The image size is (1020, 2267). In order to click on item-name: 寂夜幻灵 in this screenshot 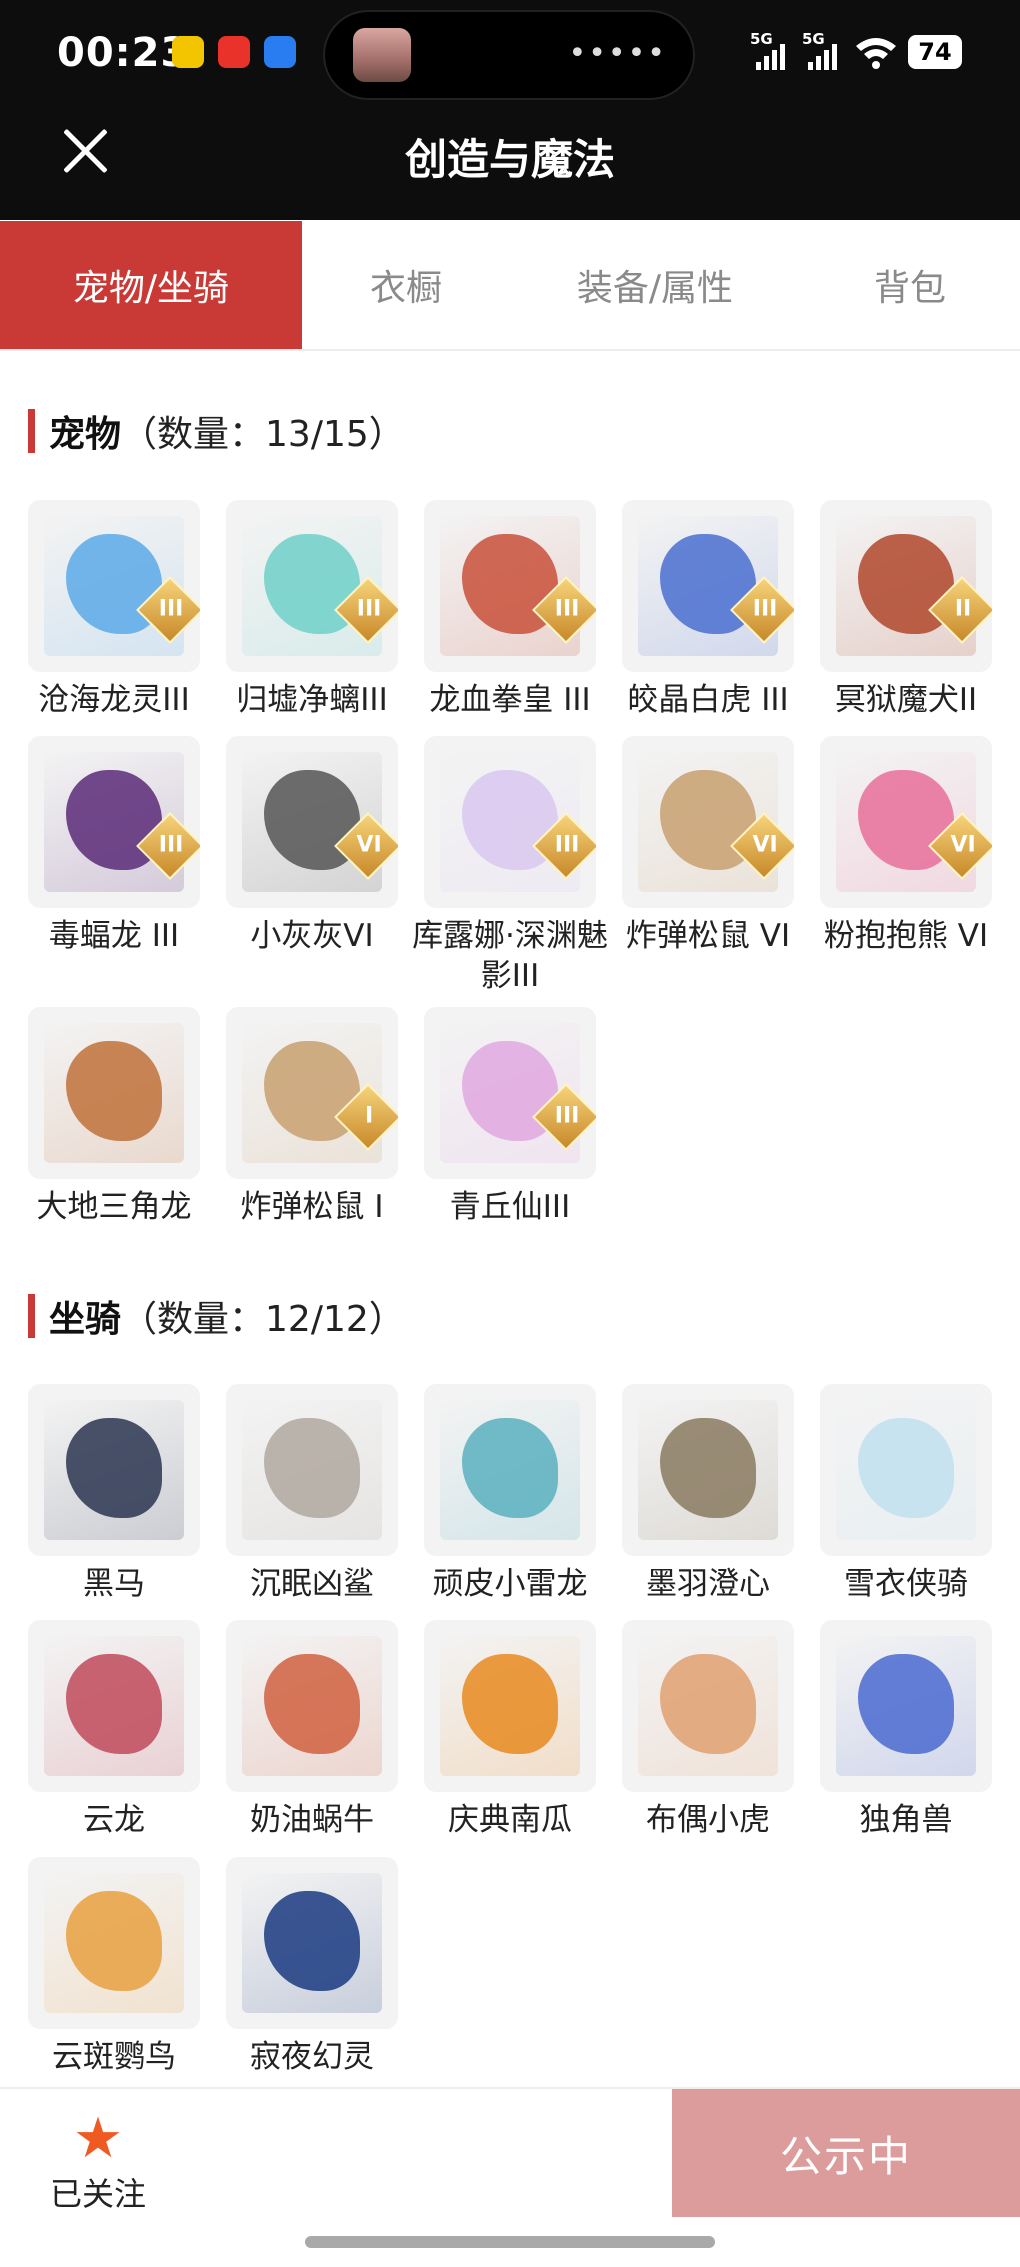, I will do `click(312, 2057)`.